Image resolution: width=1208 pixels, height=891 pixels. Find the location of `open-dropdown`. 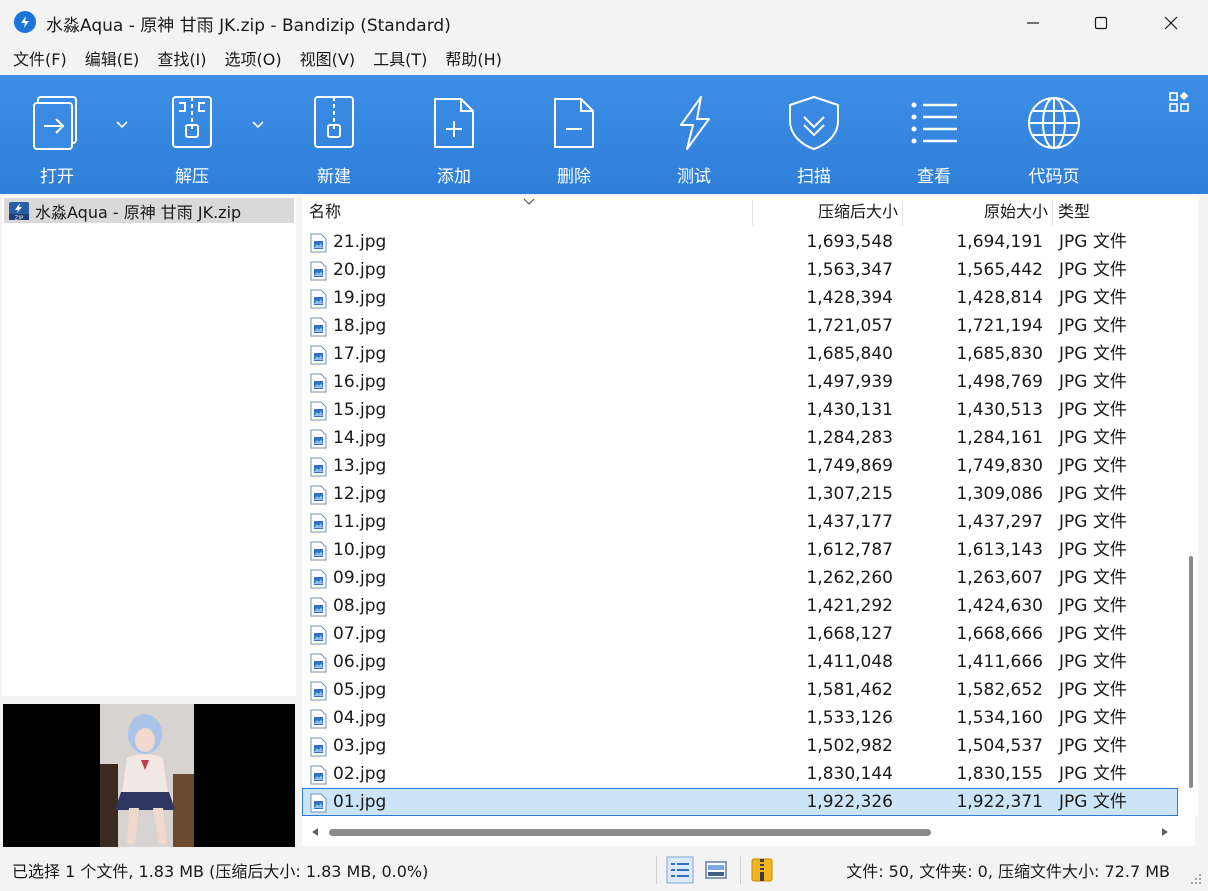

open-dropdown is located at coordinates (125, 125).